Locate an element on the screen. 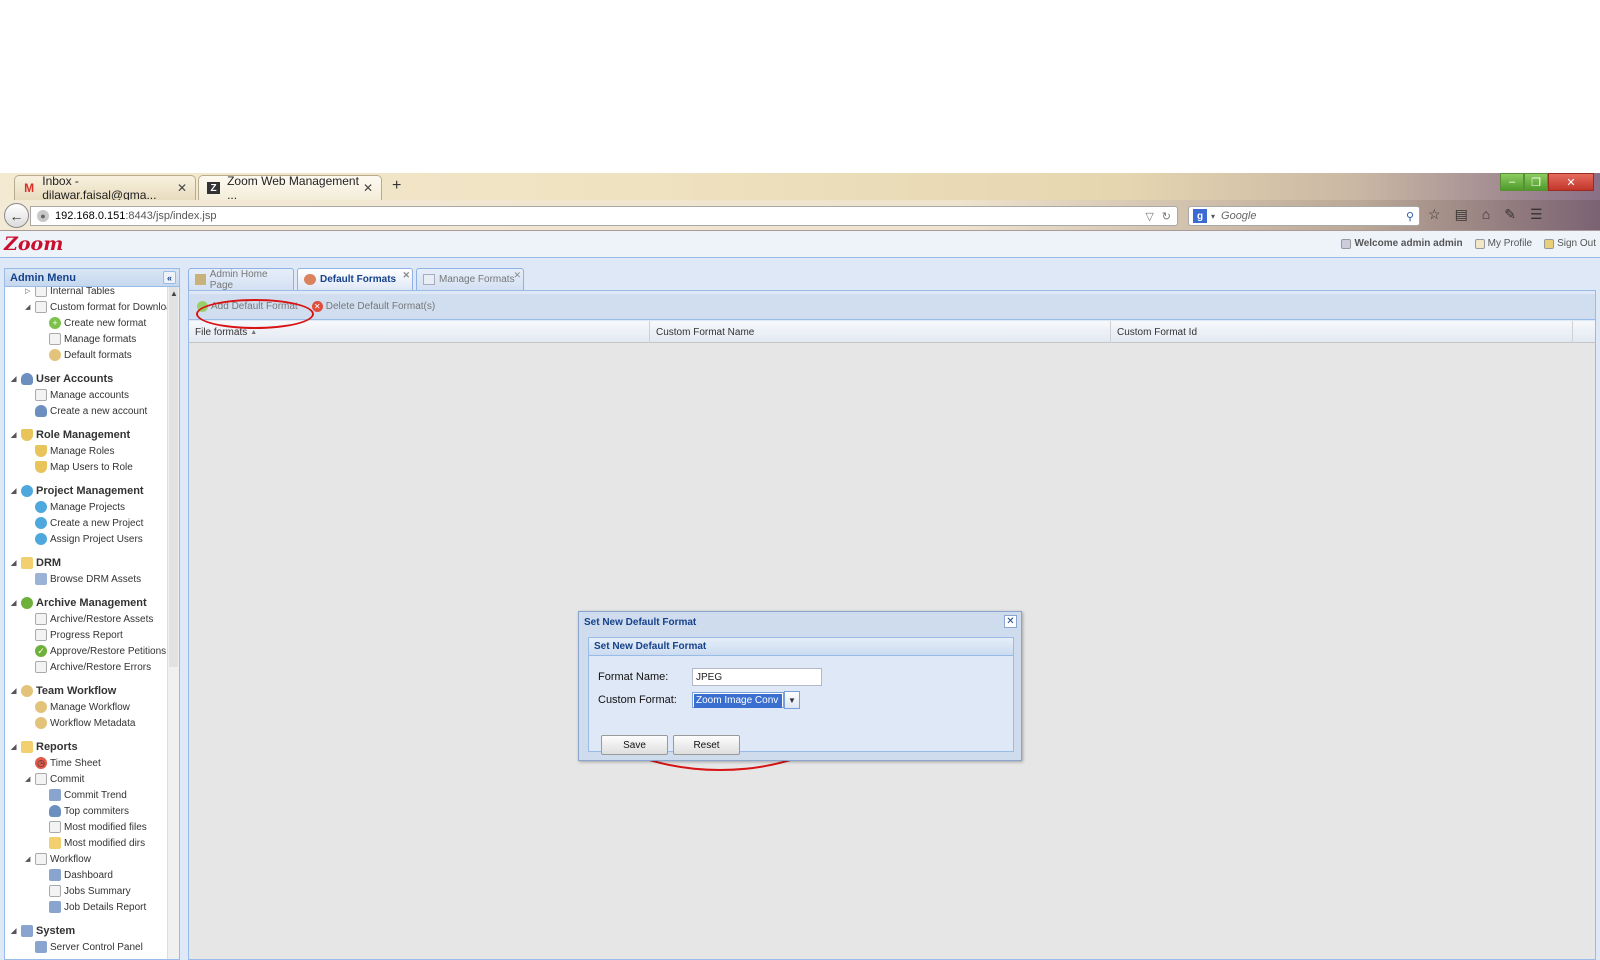  delete-default-format-button: ✕ Delete Default Format(s) is located at coordinates (373, 306).